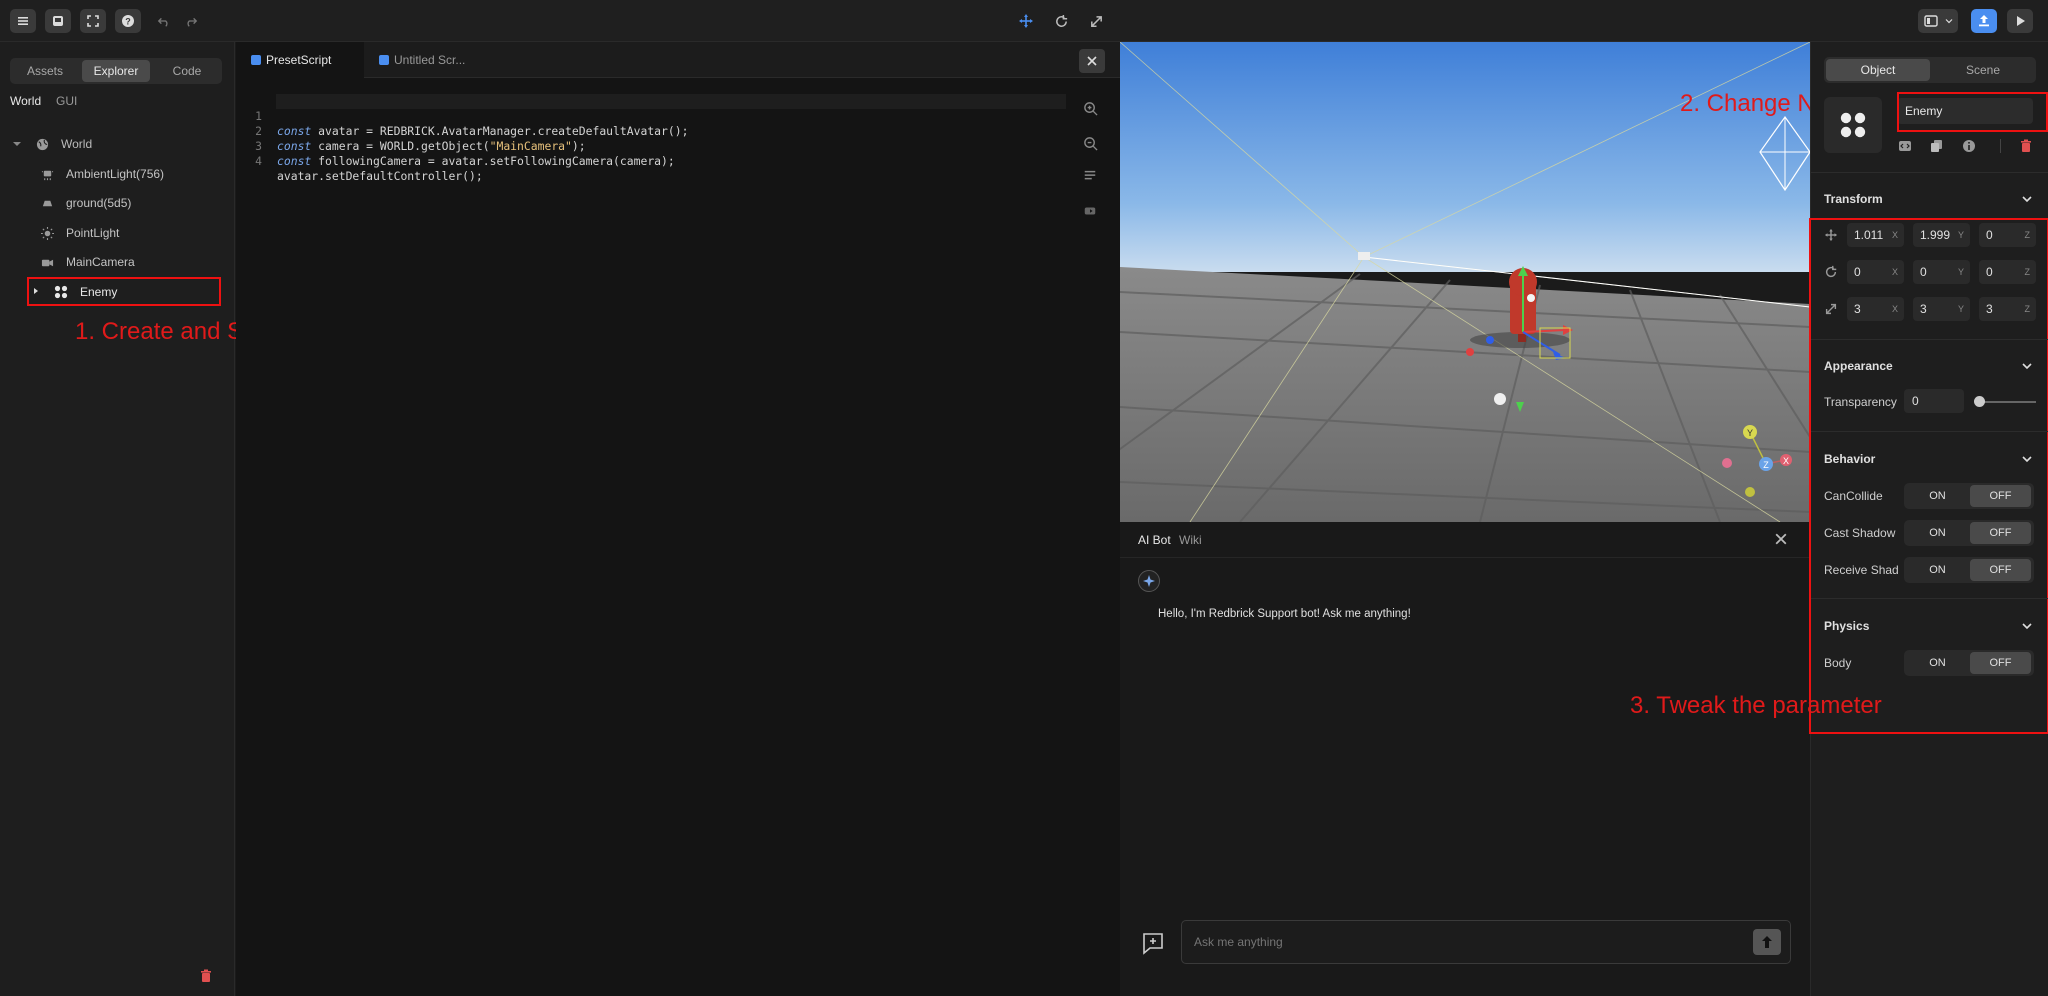 The image size is (2048, 996). I want to click on fullscreen-button, so click(93, 21).